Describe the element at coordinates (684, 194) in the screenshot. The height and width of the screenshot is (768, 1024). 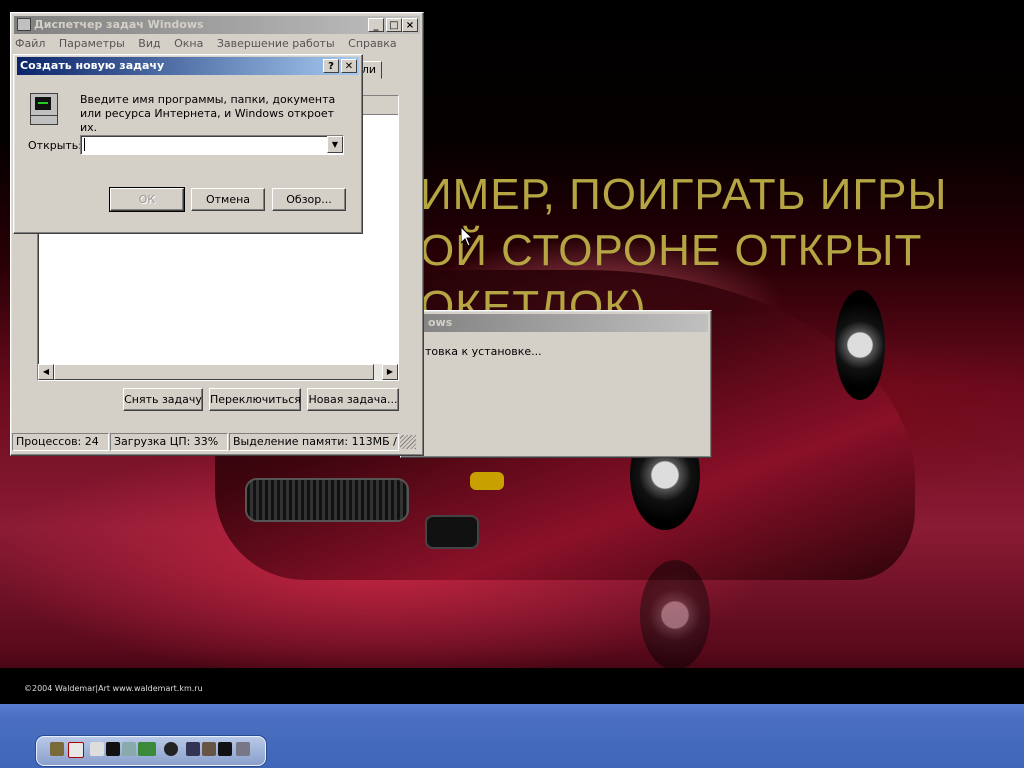
I see `overlay-text-line-1: ИМЕР, ПОИГРАТЬ ИГРЫ` at that location.